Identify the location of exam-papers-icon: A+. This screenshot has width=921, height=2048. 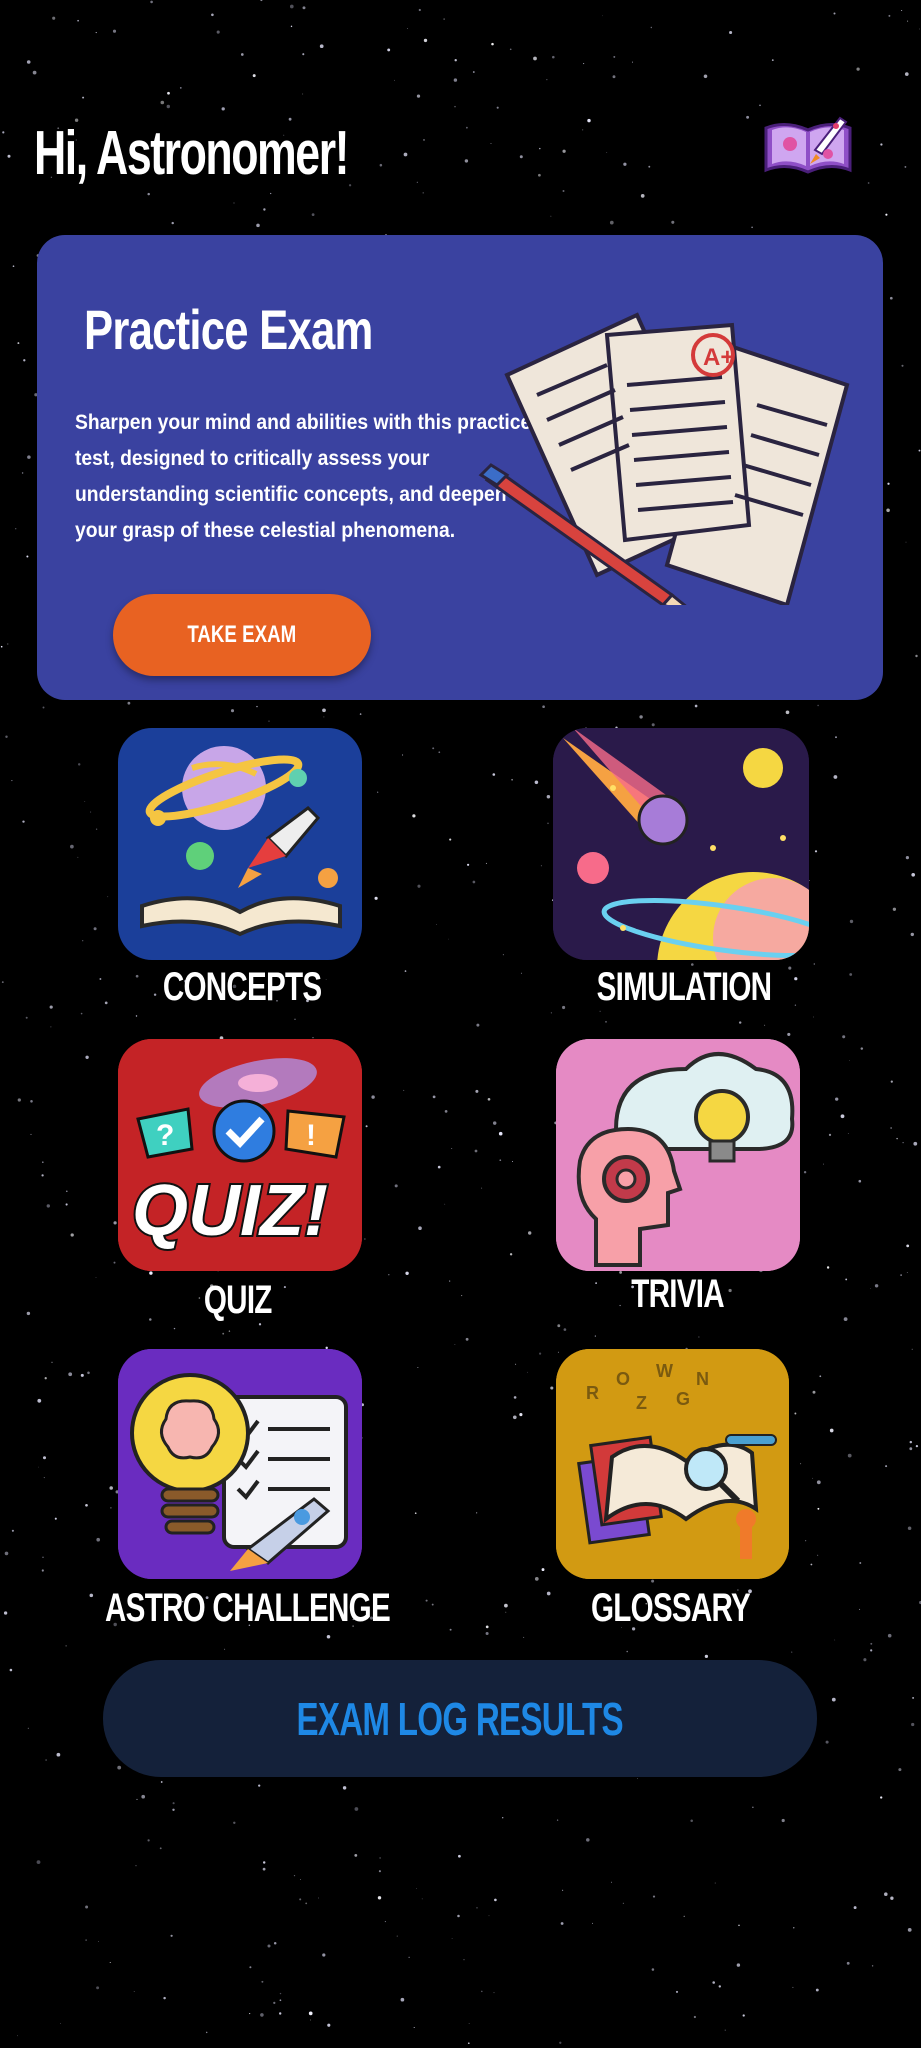
(672, 462).